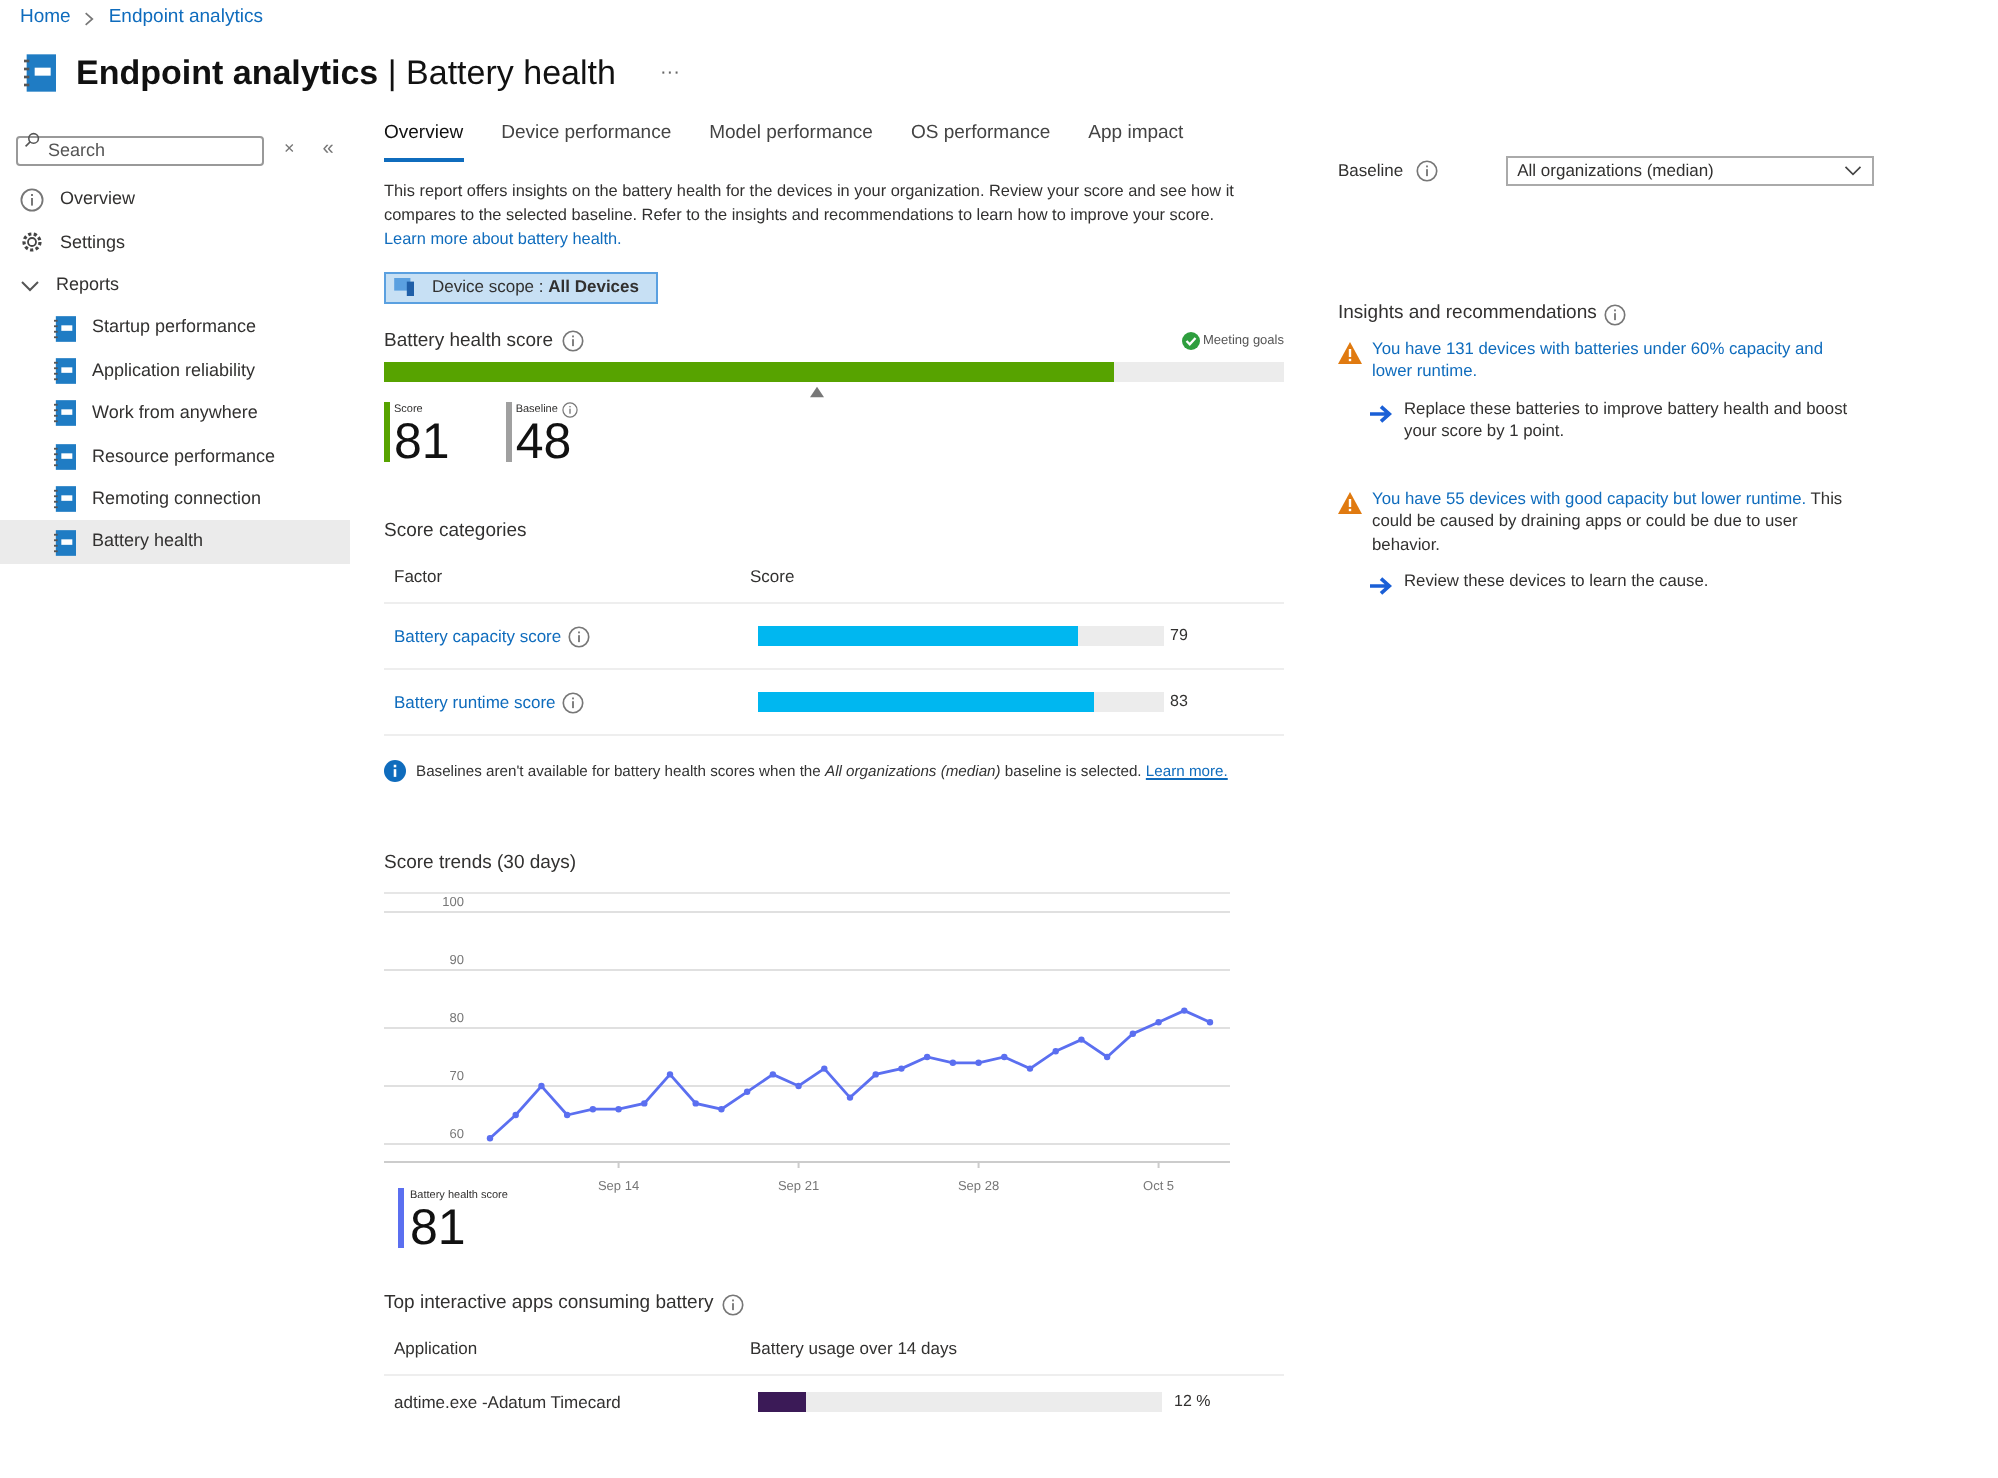  I want to click on recommendation-text: Replace these batteries to improve battery health and boost your score by 1 point., so click(1627, 420).